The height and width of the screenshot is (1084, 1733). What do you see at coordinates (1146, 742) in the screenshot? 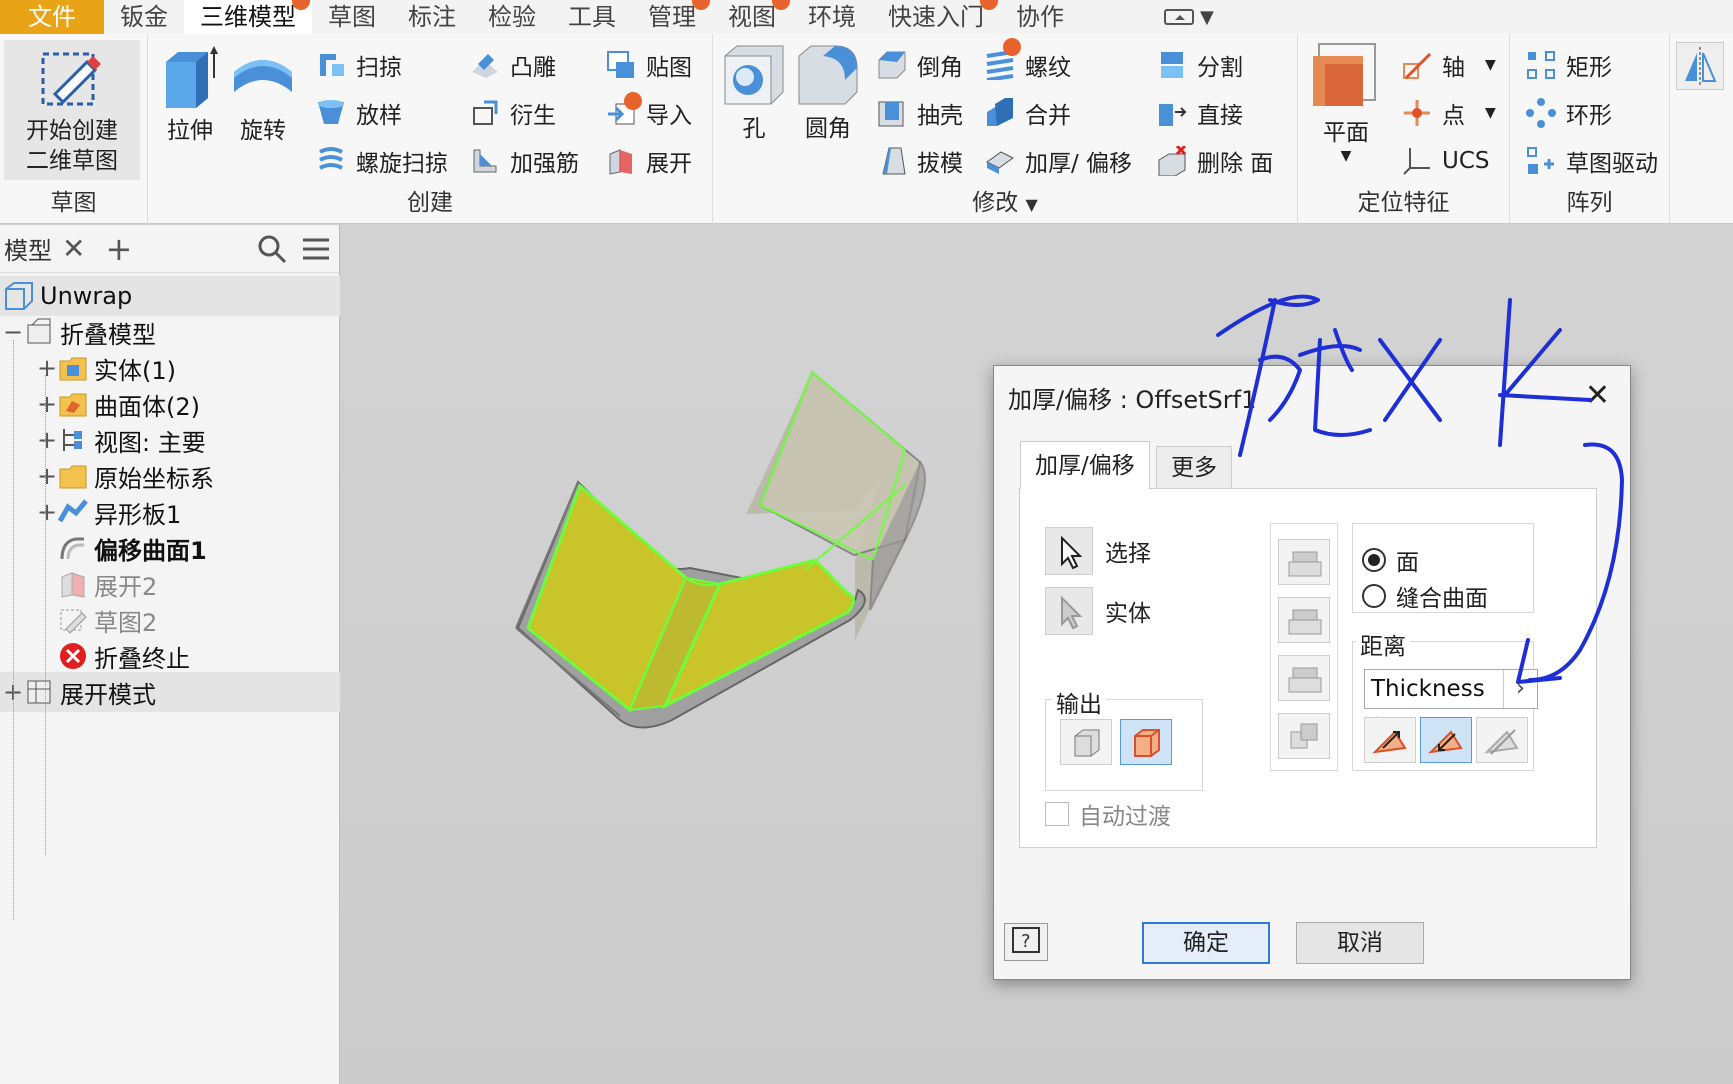
I see `output-surface-button` at bounding box center [1146, 742].